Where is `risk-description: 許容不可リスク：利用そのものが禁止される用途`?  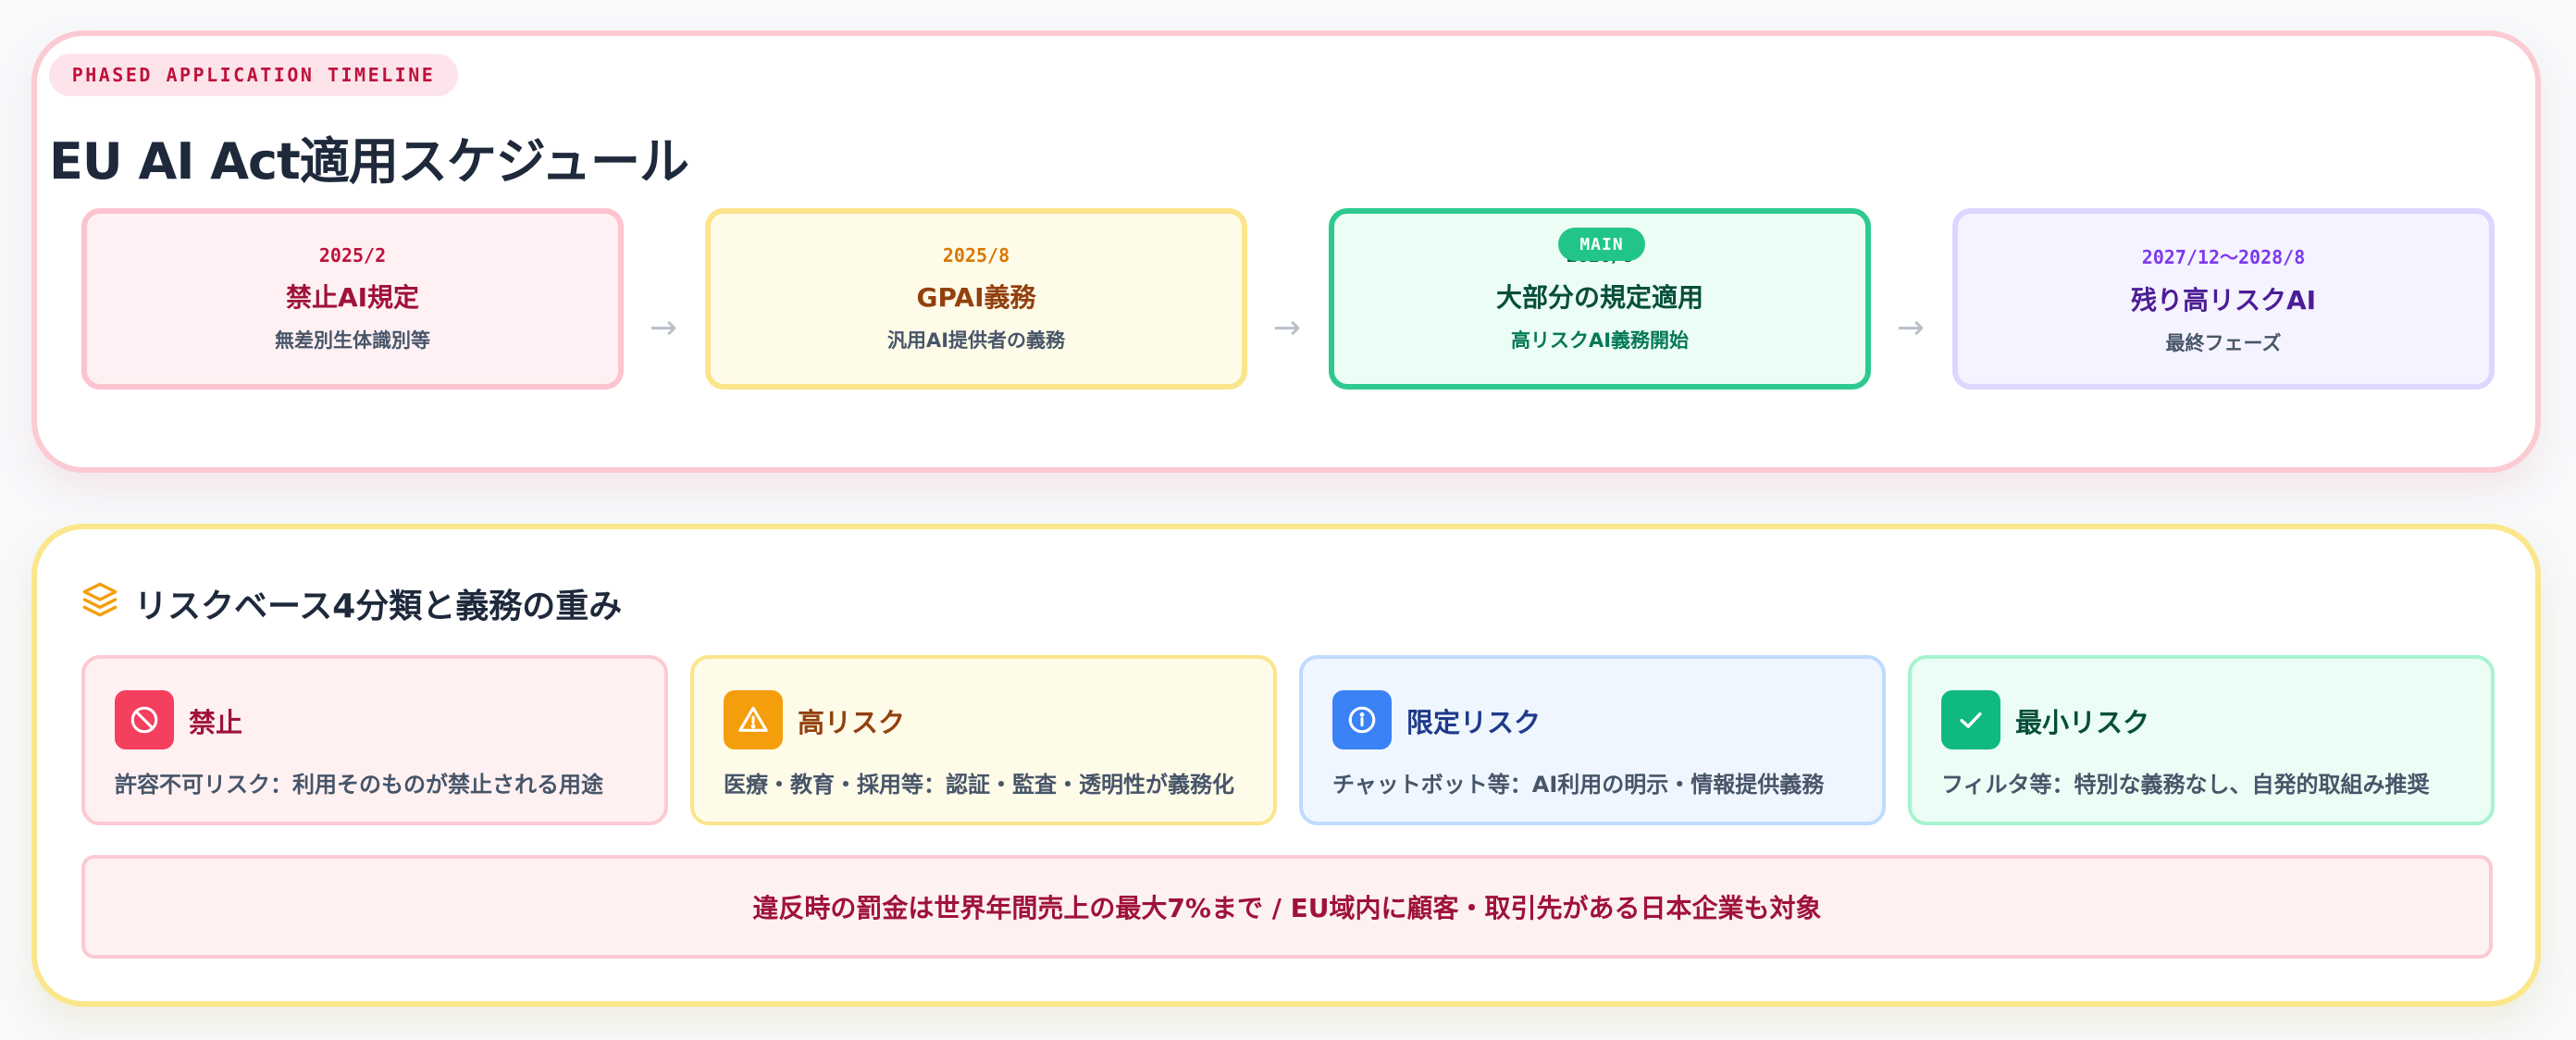
risk-description: 許容不可リスク：利用そのものが禁止される用途 is located at coordinates (359, 785).